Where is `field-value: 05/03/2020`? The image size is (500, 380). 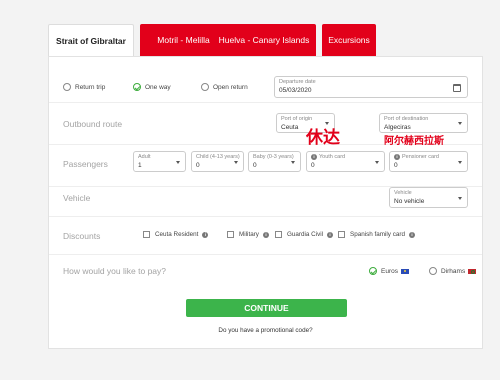 field-value: 05/03/2020 is located at coordinates (295, 90).